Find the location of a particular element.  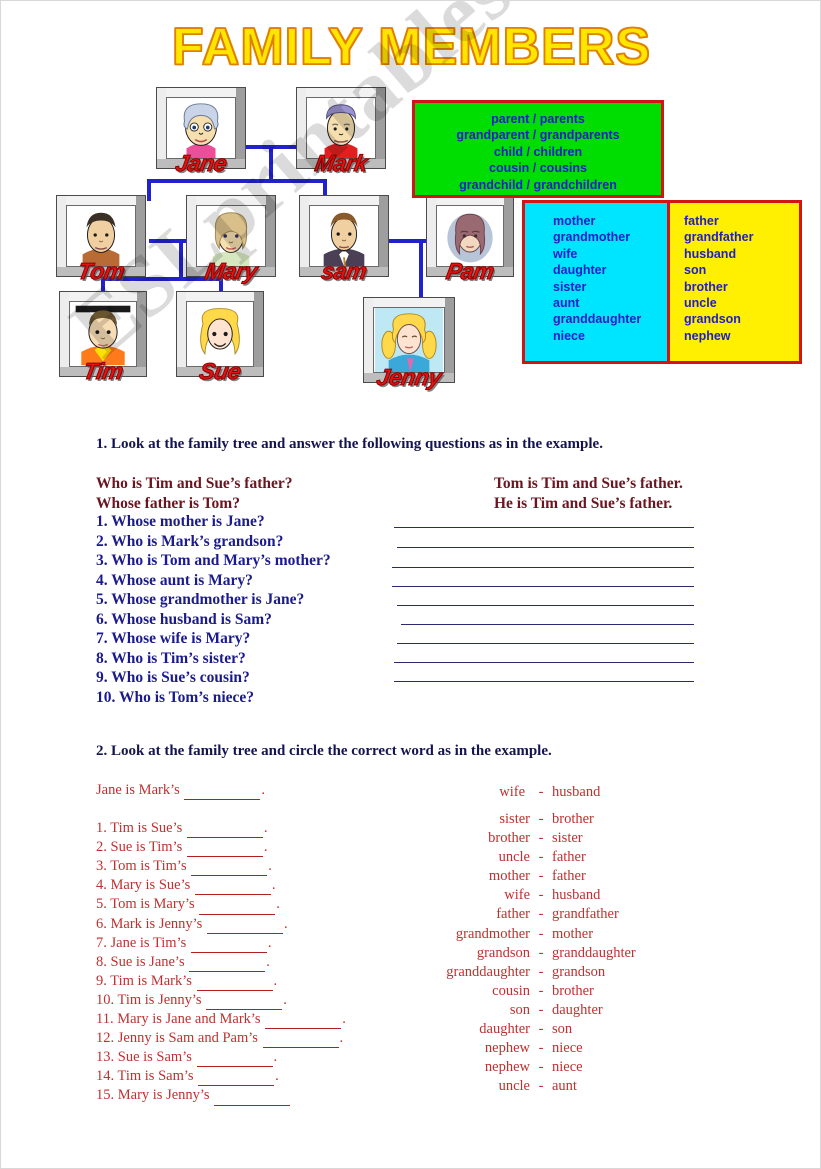

option-left: sister is located at coordinates (475, 819).